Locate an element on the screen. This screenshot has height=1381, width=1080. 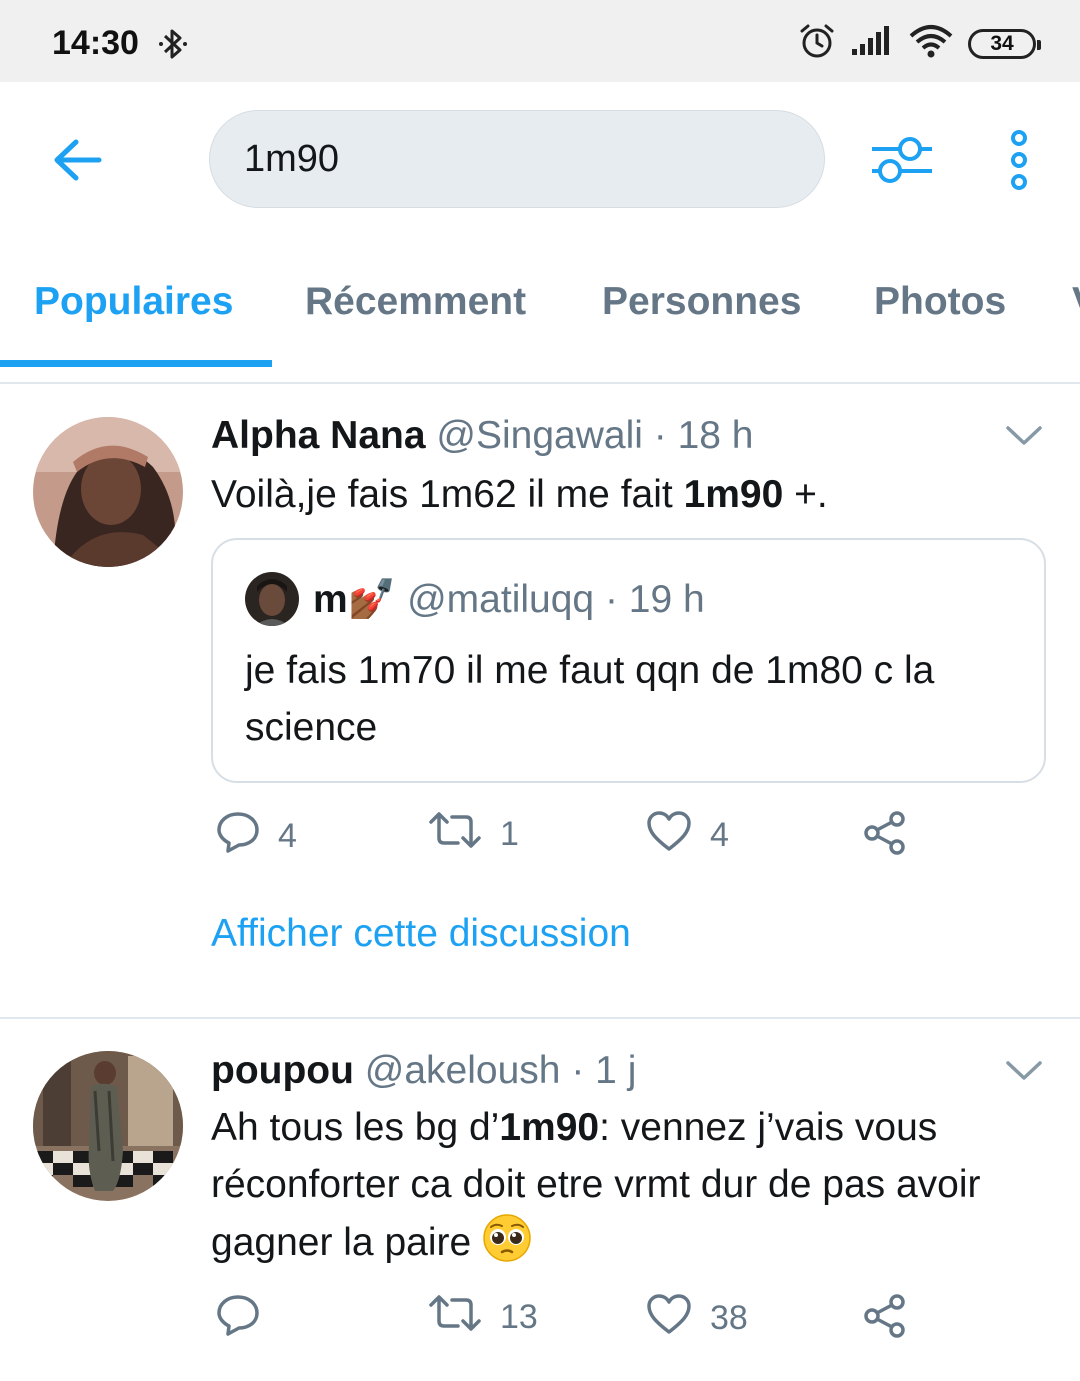
tweet-actions: 4 1 4 is located at coordinates (540, 840).